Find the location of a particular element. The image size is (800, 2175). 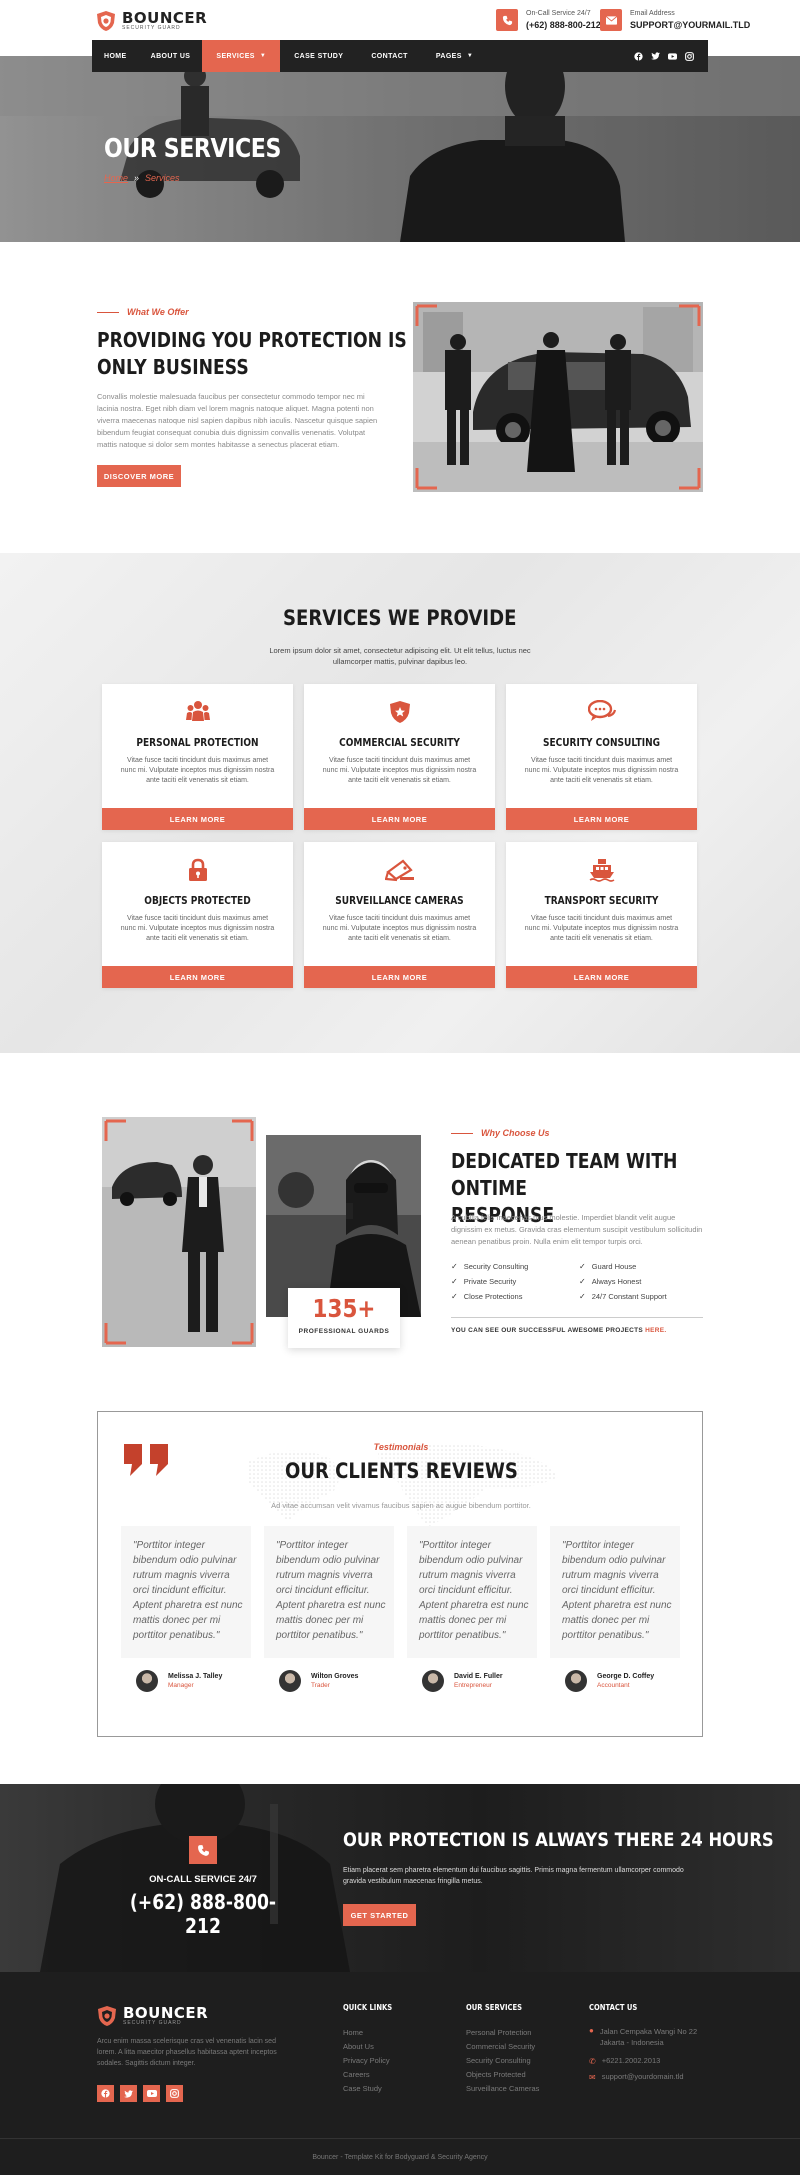

footer-socials is located at coordinates (140, 2093).